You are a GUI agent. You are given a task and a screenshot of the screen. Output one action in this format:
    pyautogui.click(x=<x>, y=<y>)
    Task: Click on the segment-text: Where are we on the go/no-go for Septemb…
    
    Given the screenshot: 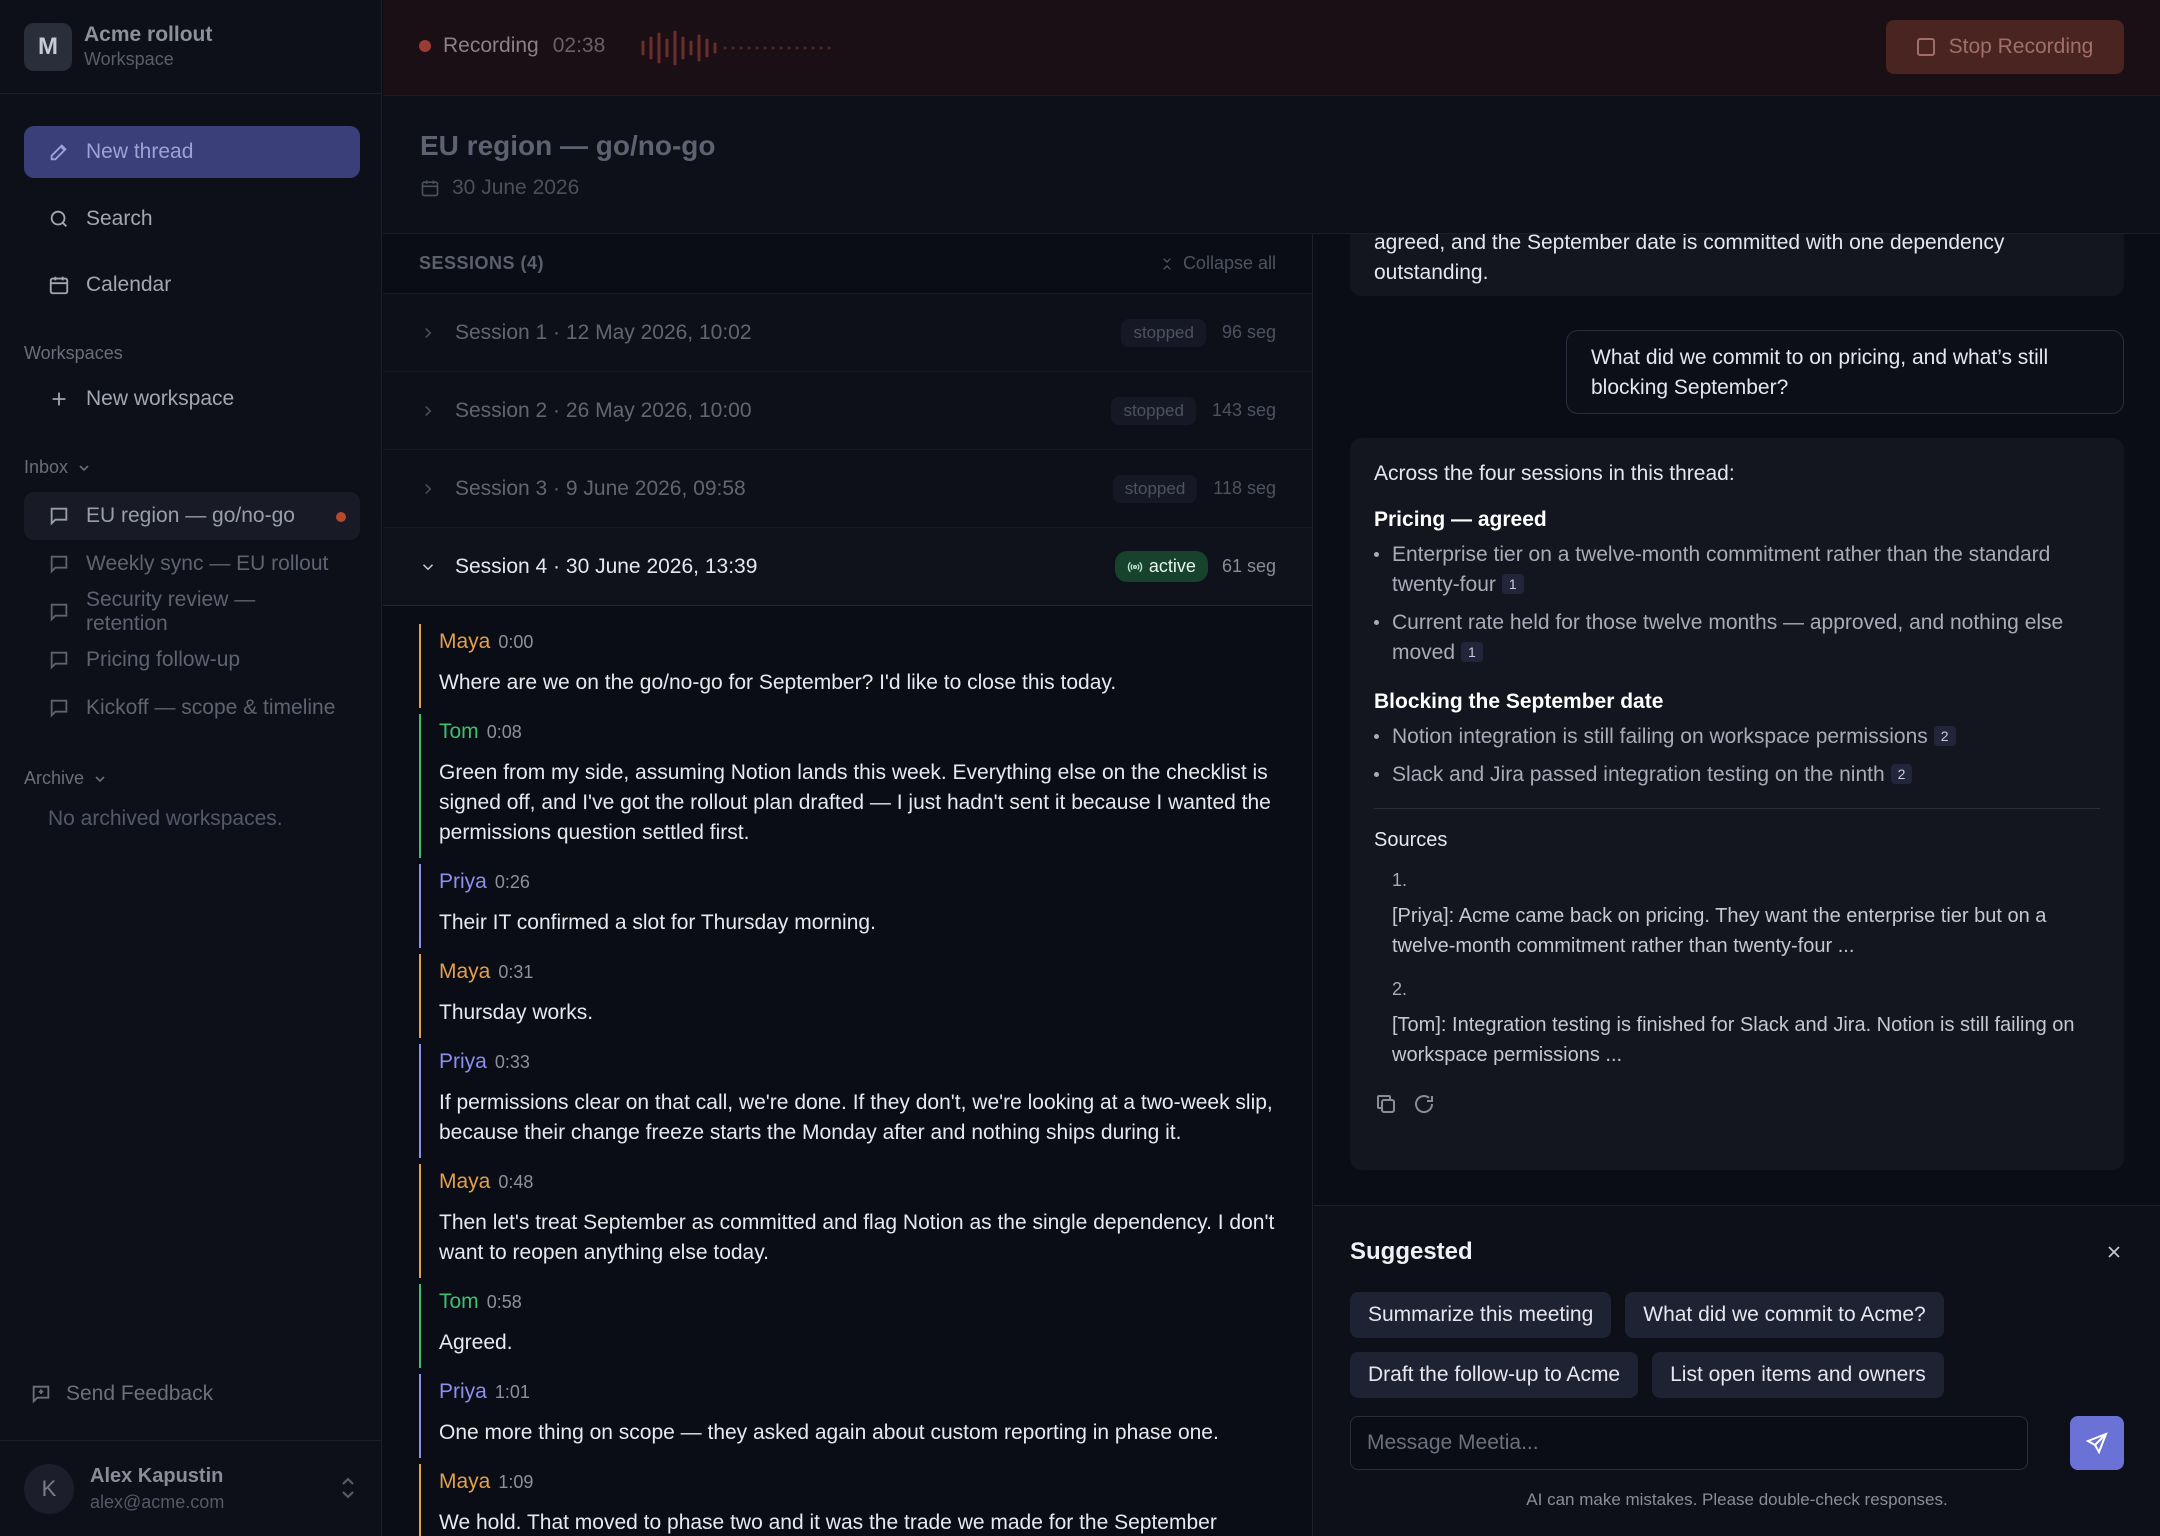 What is the action you would take?
    pyautogui.click(x=778, y=682)
    